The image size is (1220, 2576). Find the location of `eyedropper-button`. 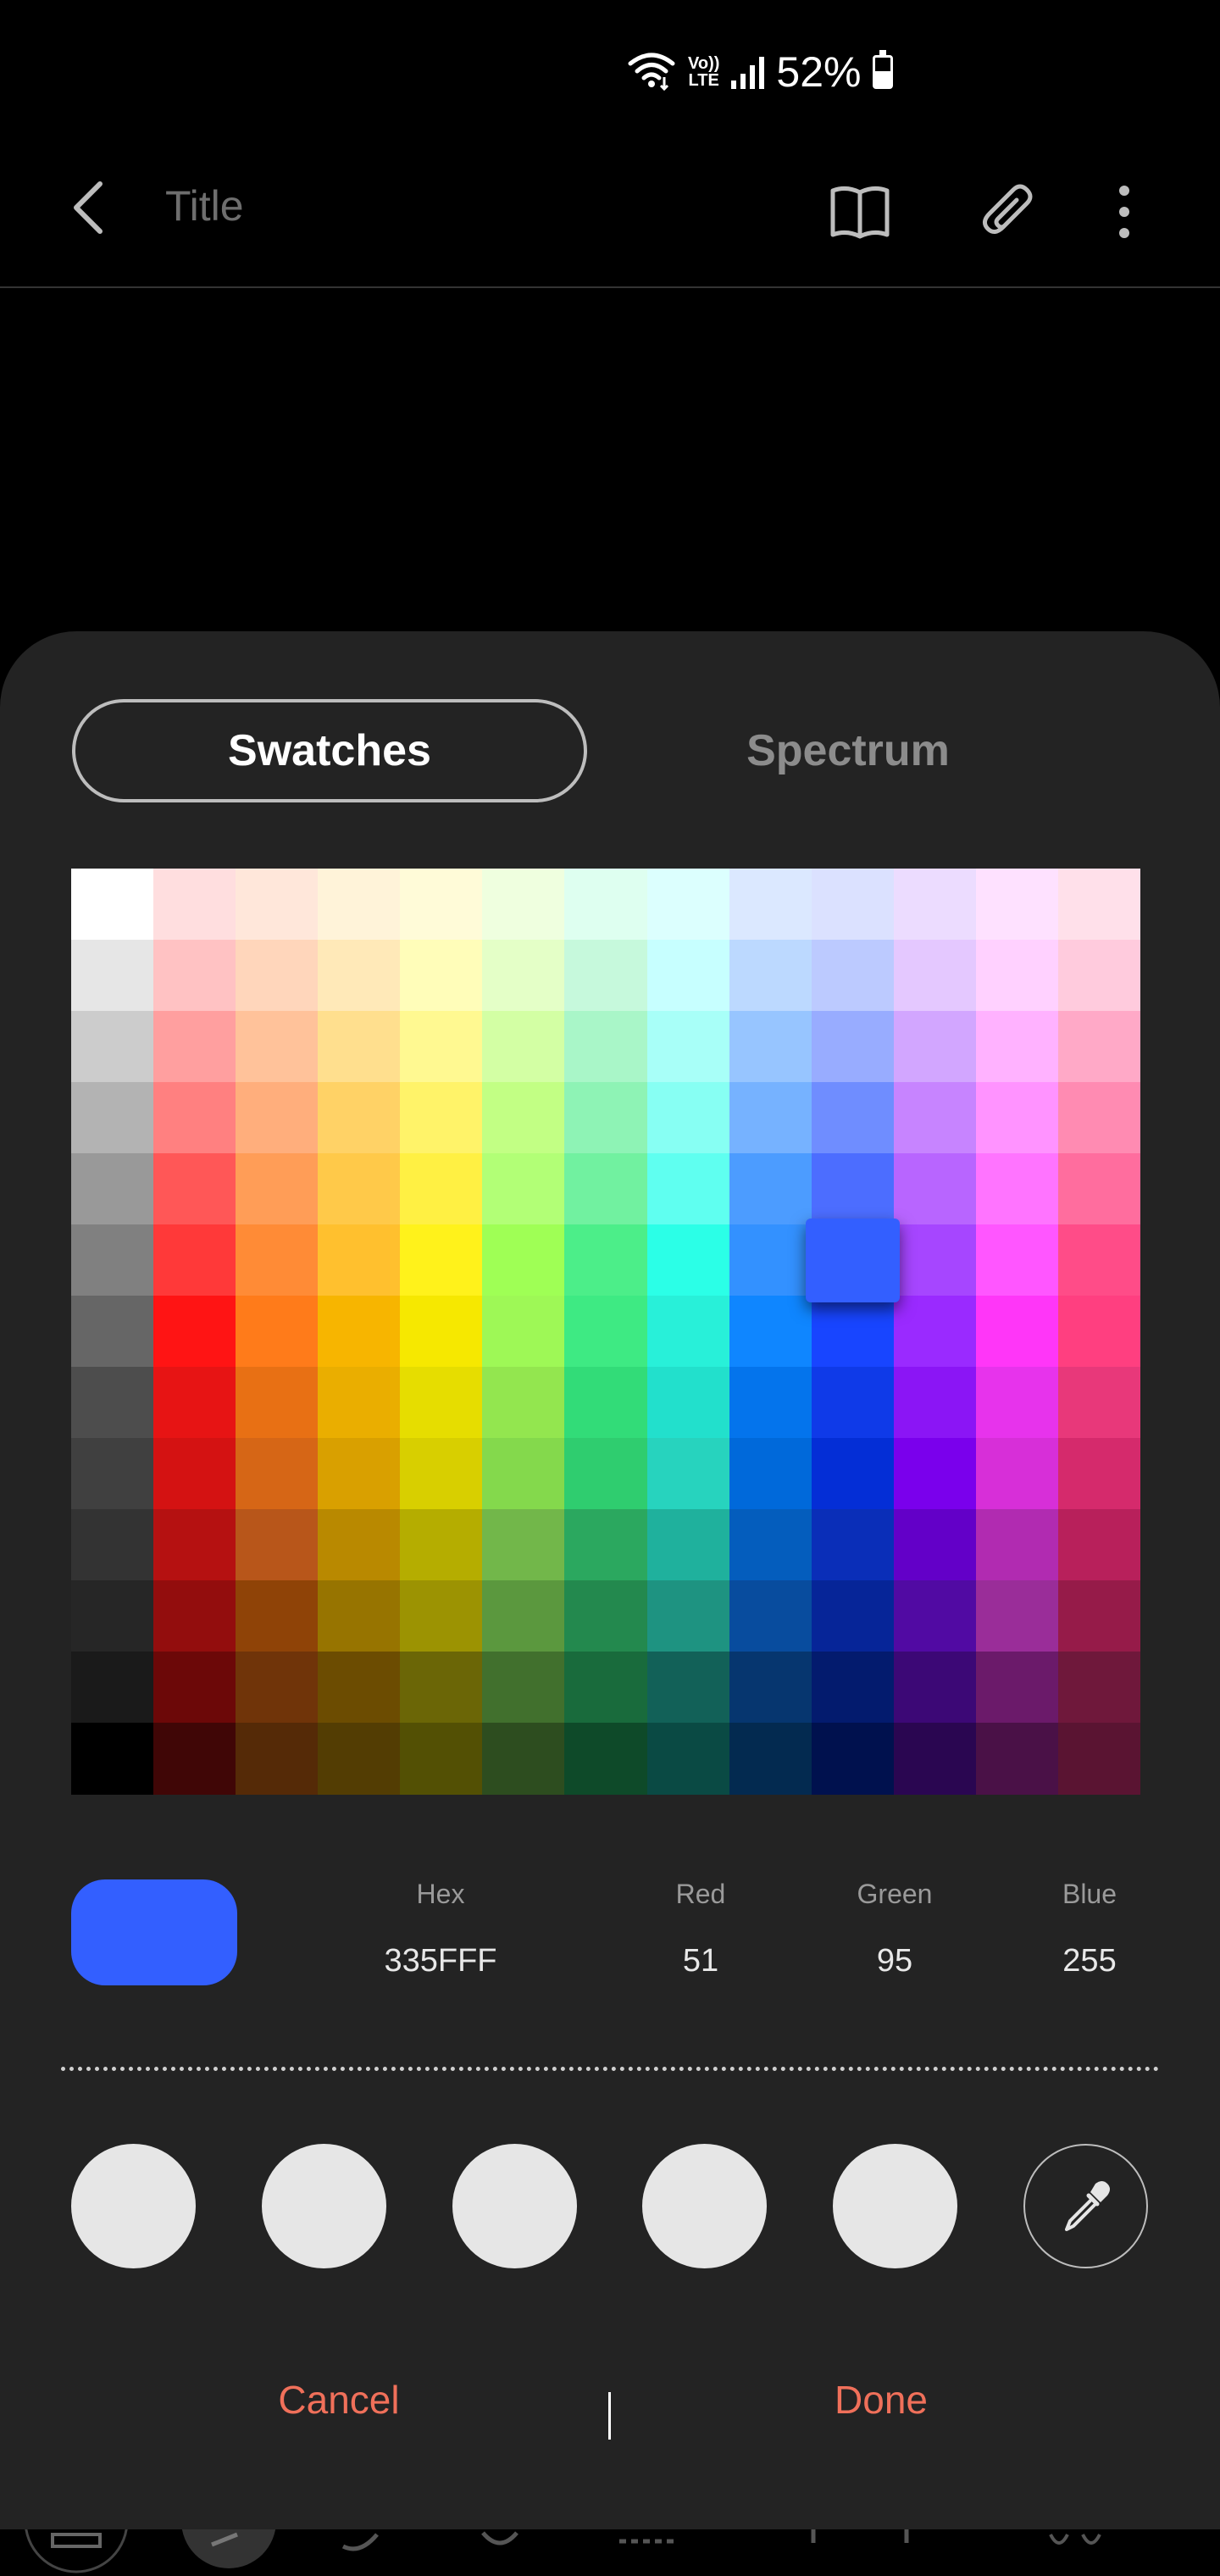

eyedropper-button is located at coordinates (1085, 2206).